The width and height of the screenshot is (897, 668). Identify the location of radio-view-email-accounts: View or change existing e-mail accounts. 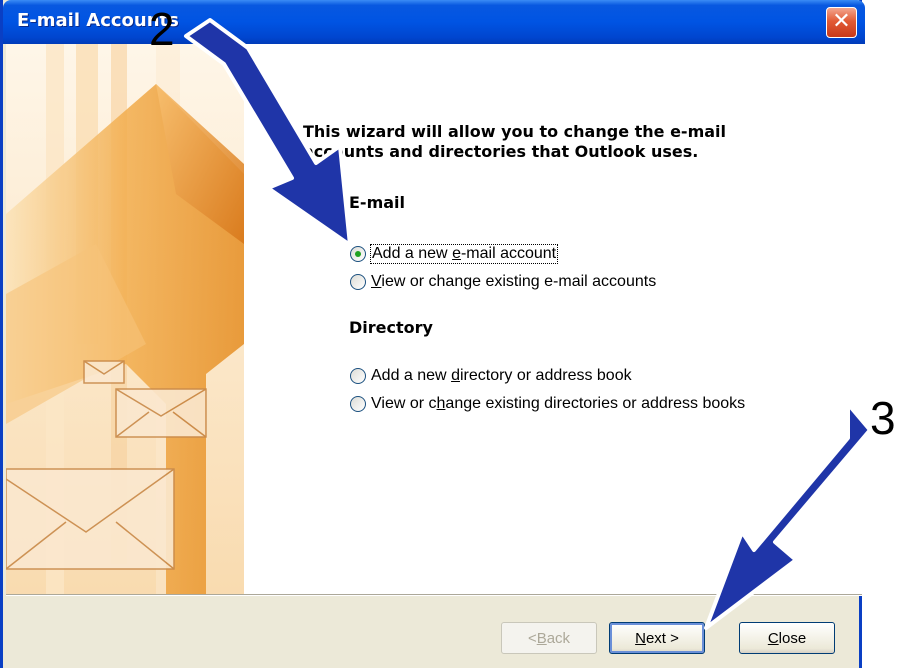
(503, 282).